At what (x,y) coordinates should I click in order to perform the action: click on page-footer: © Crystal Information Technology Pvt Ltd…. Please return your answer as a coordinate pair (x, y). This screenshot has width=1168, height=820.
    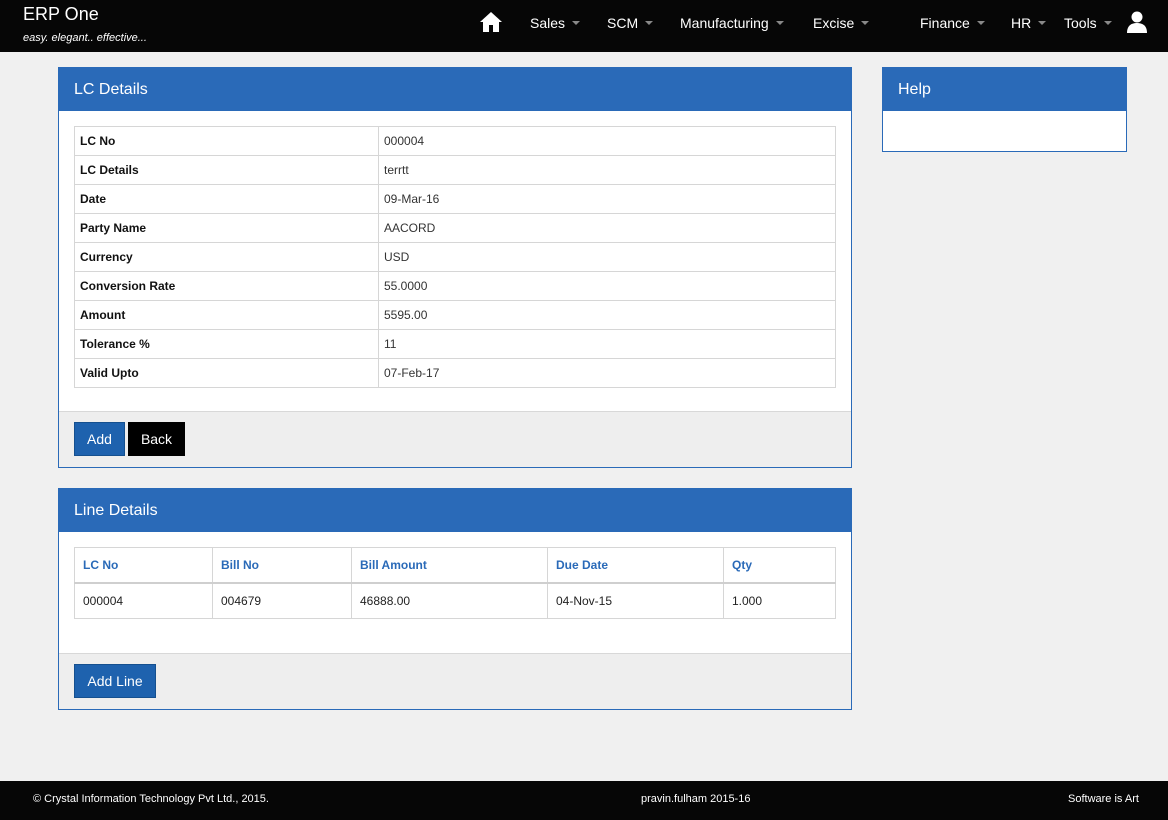
    Looking at the image, I should click on (584, 800).